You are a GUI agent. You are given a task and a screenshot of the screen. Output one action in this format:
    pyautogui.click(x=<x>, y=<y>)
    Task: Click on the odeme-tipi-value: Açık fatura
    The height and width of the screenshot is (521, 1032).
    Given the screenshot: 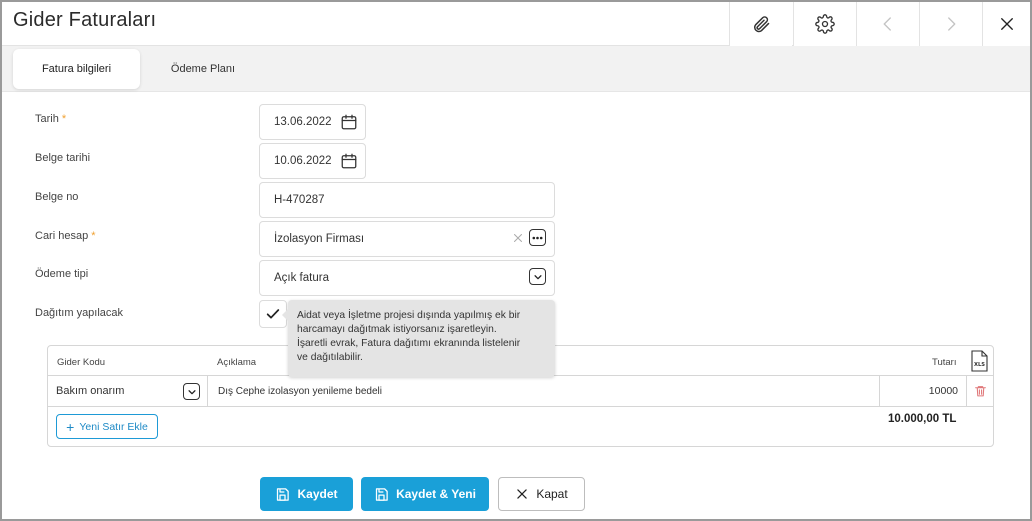 What is the action you would take?
    pyautogui.click(x=301, y=278)
    